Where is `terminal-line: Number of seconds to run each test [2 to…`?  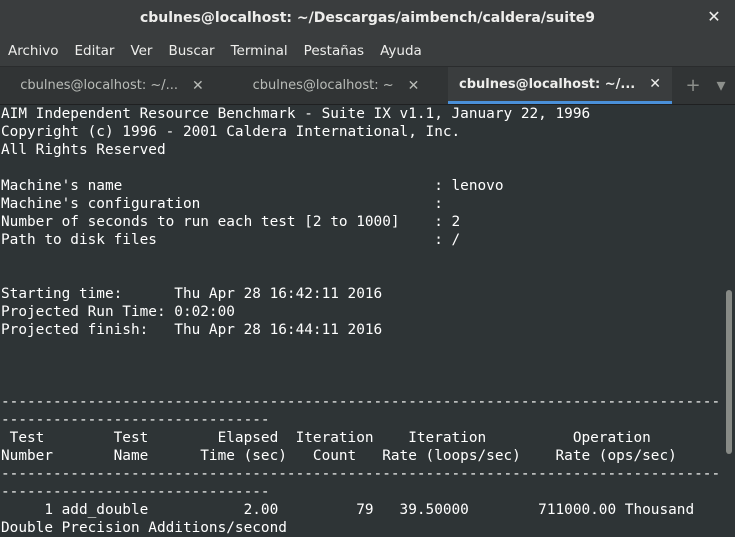 terminal-line: Number of seconds to run each test [2 to… is located at coordinates (231, 222).